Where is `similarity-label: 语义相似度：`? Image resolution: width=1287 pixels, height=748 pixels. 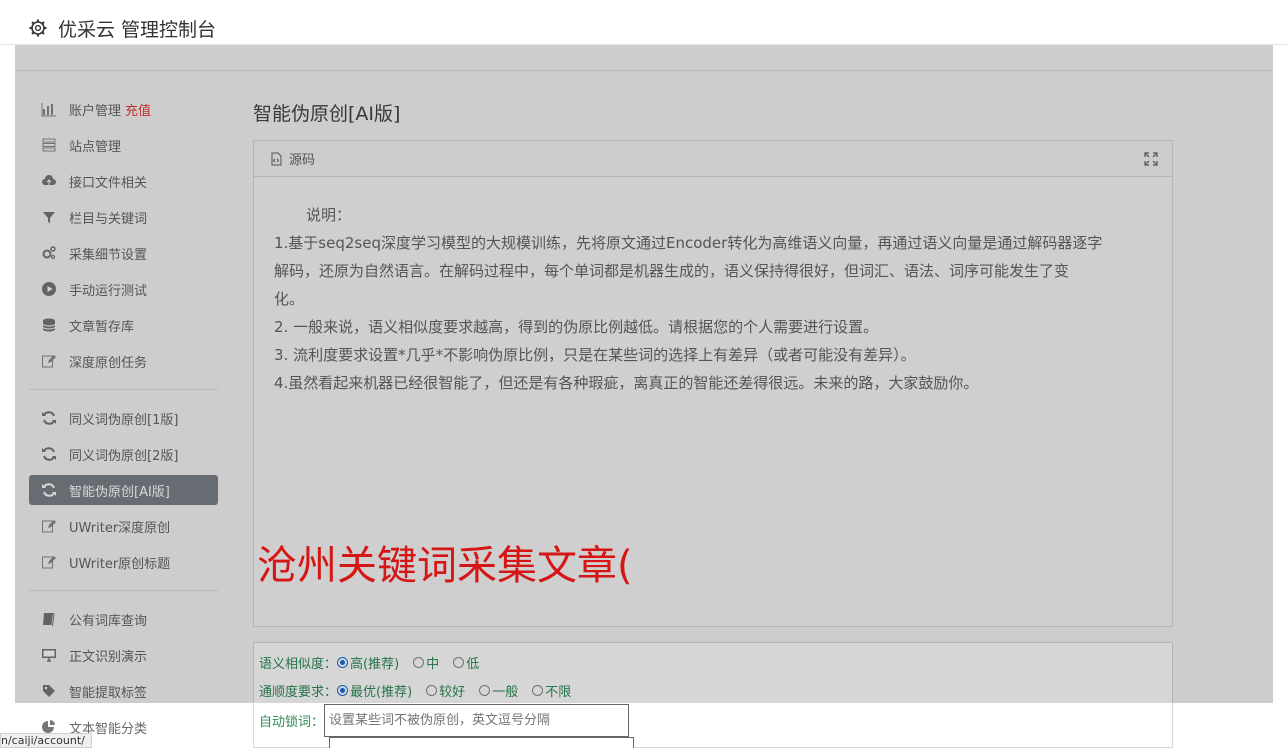
similarity-label: 语义相似度： is located at coordinates (298, 664).